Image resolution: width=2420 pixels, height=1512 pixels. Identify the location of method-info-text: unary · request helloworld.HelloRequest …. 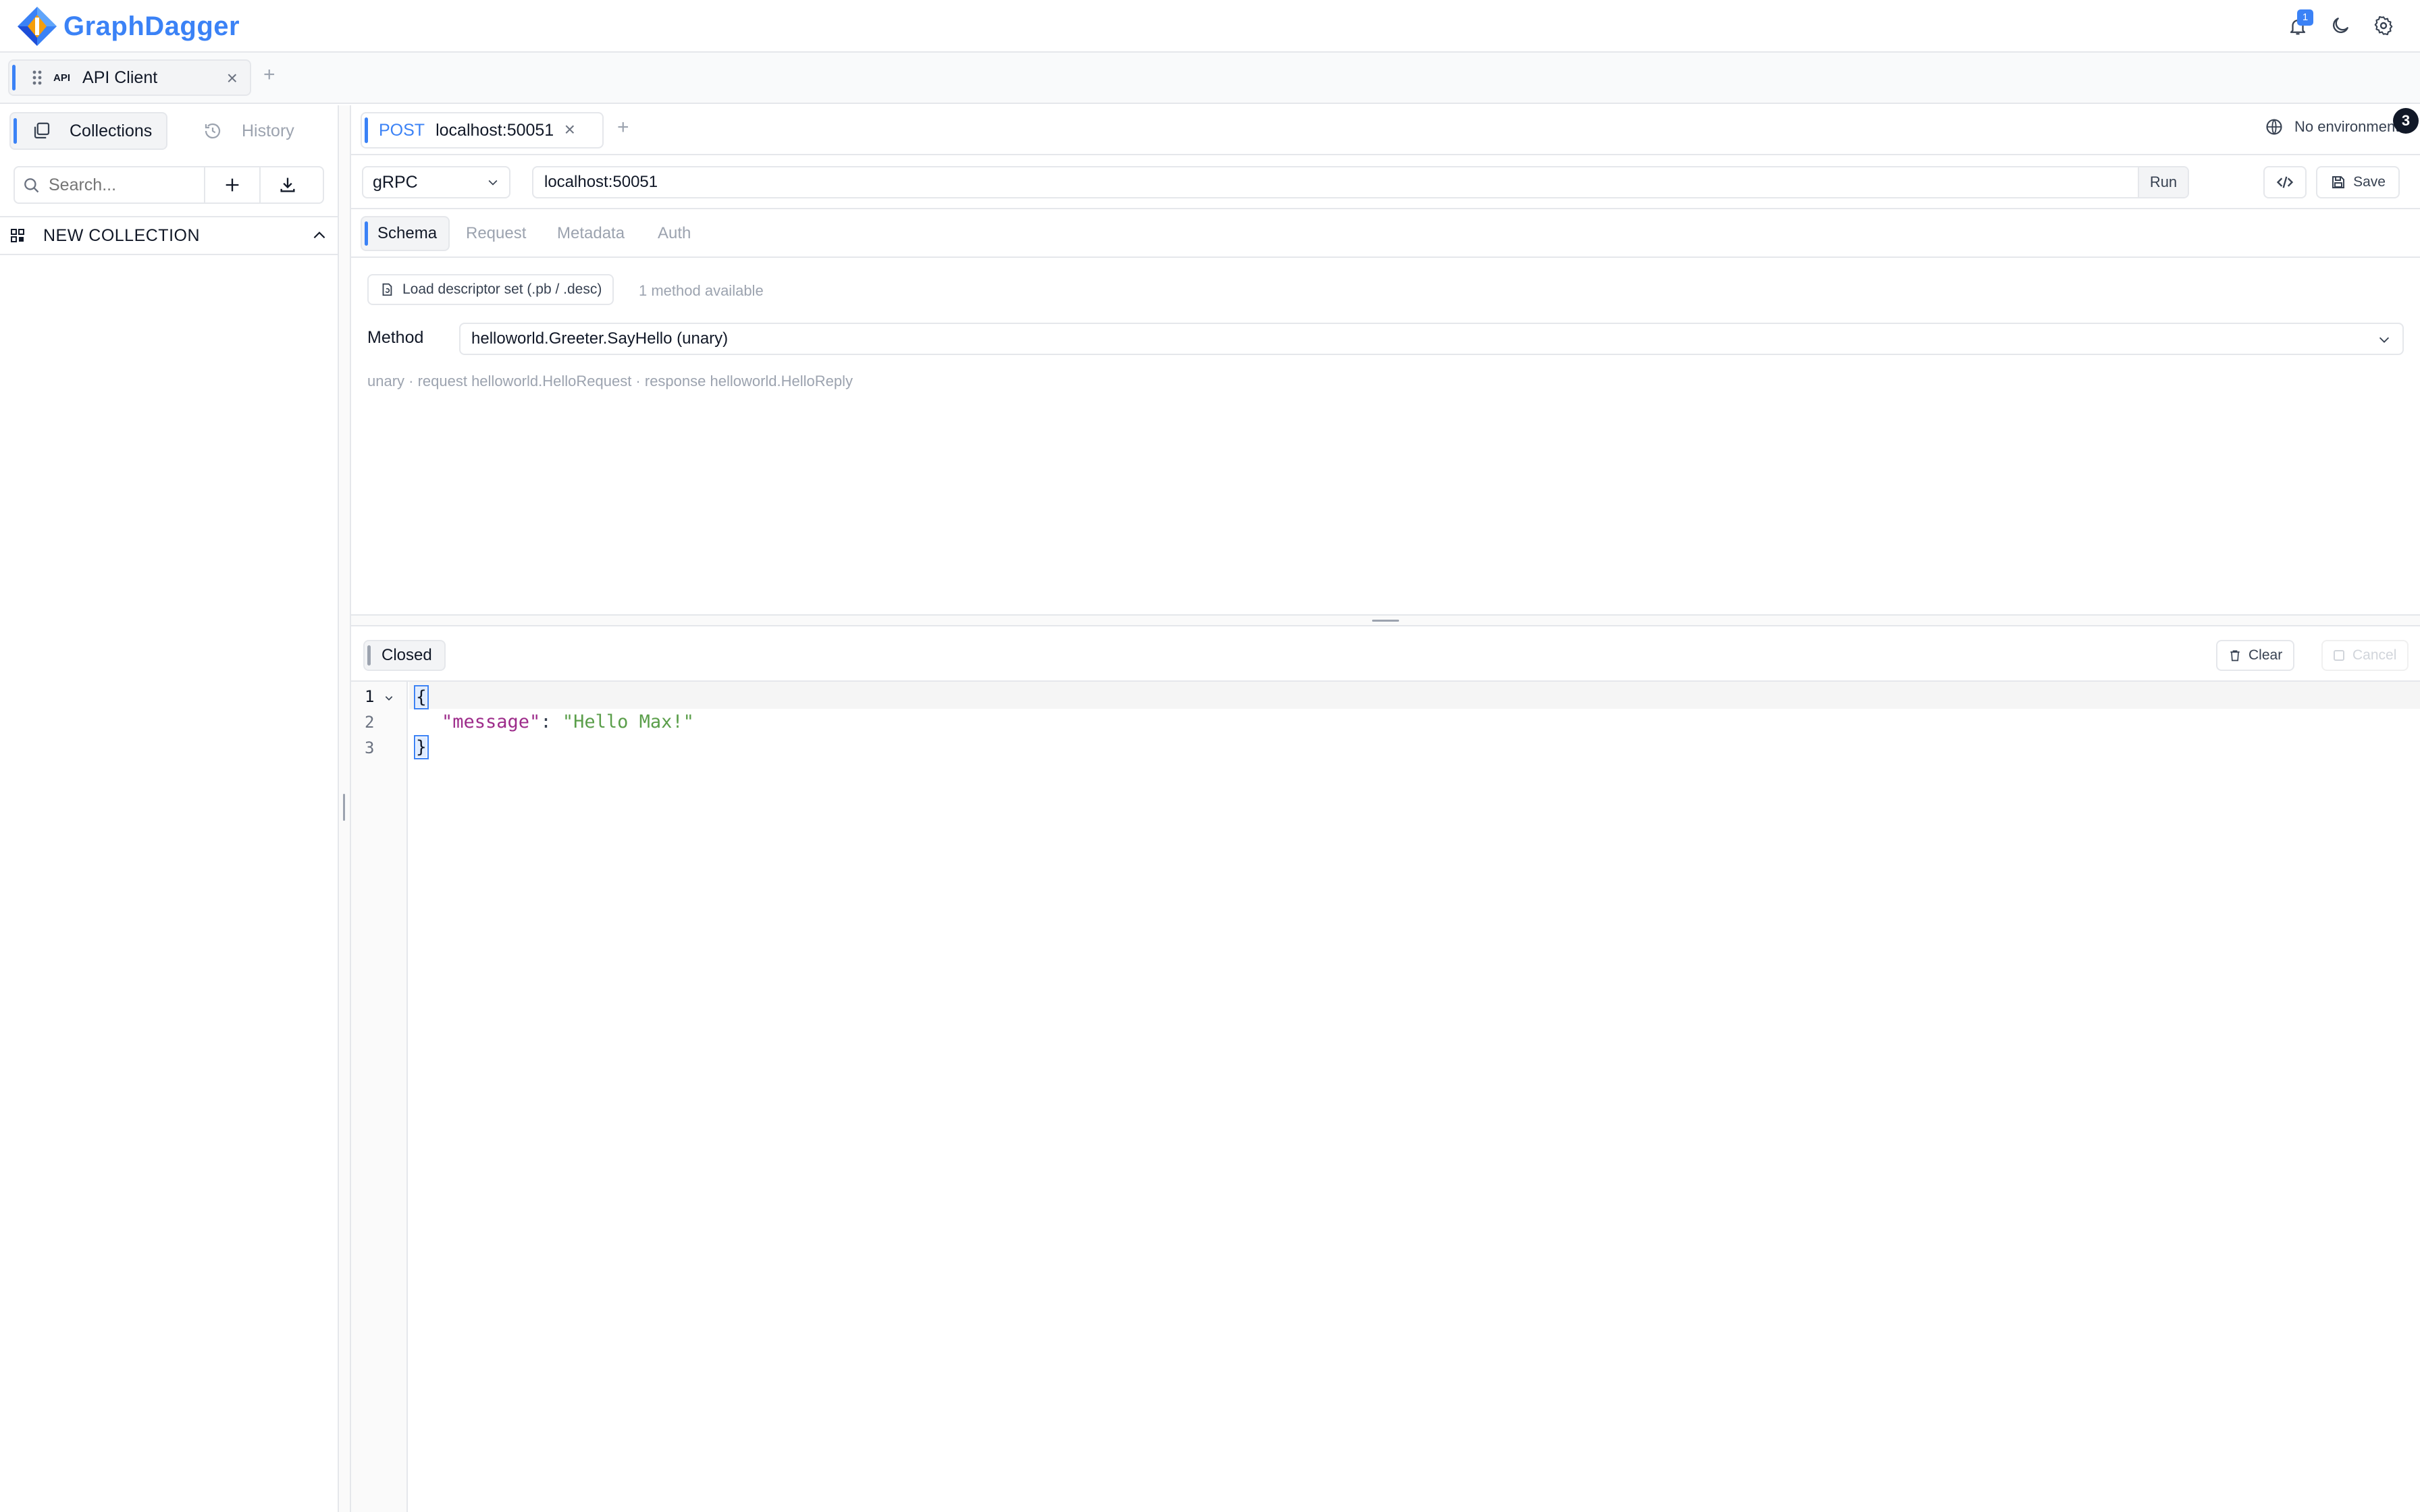
(610, 381).